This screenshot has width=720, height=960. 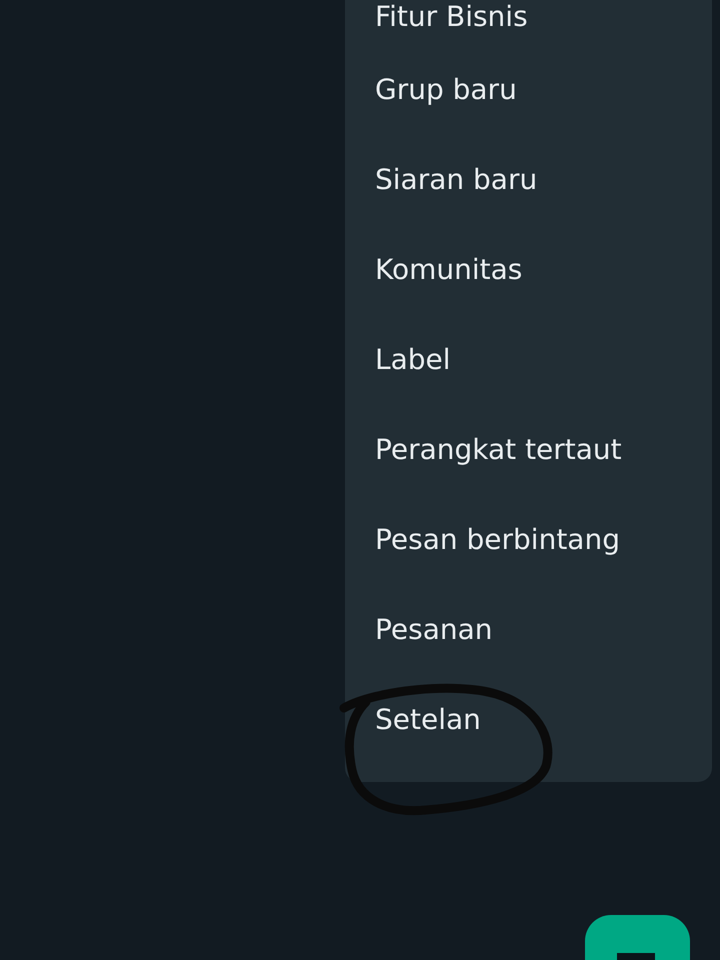 I want to click on menu-item: Fitur Bisnis, so click(x=451, y=16).